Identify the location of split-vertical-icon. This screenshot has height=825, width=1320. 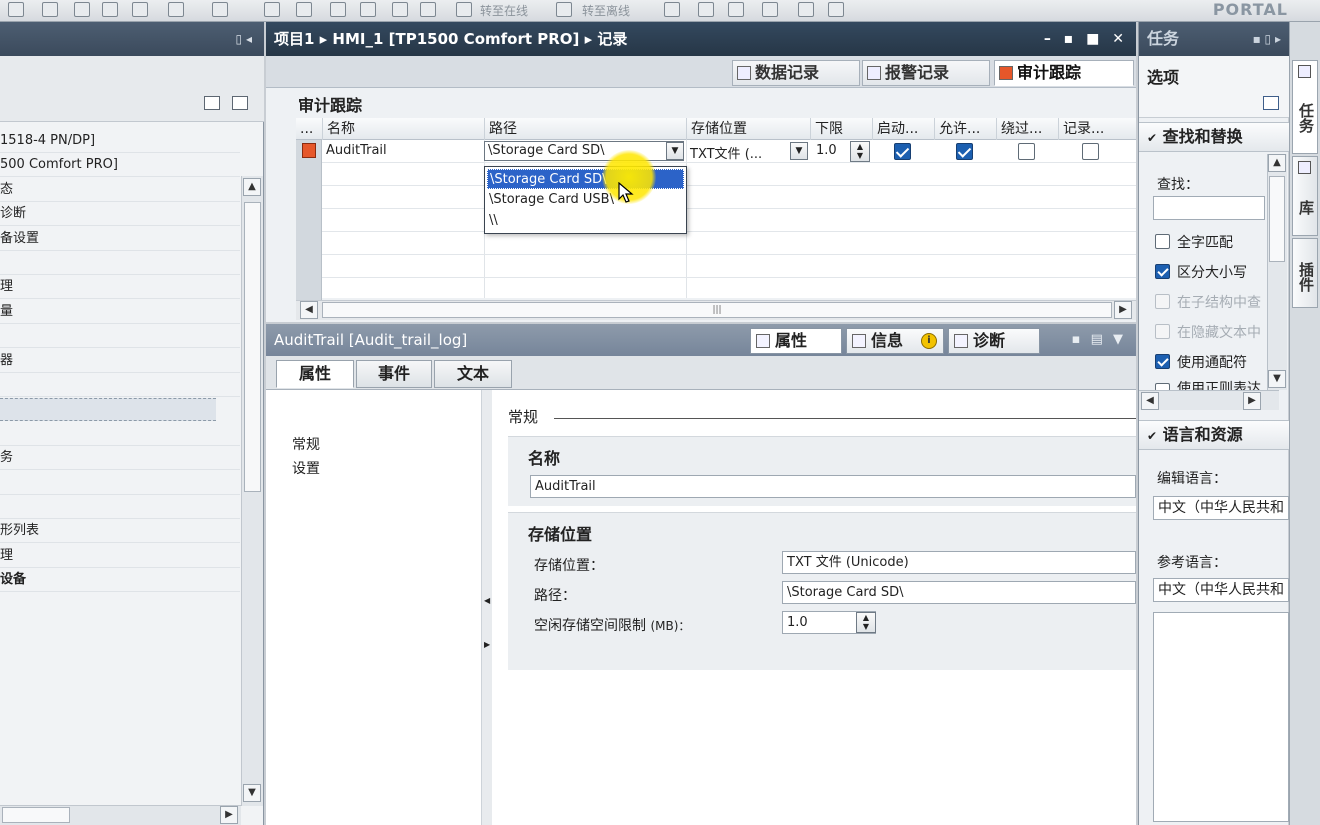
(836, 9).